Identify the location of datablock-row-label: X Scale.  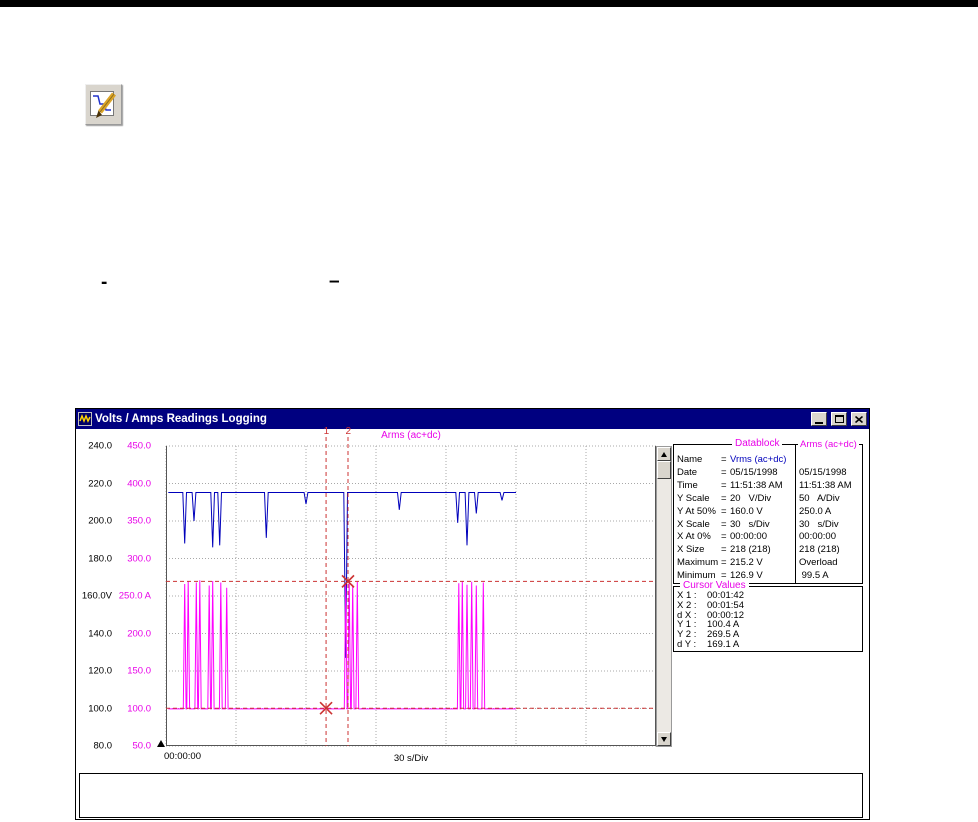
(693, 524).